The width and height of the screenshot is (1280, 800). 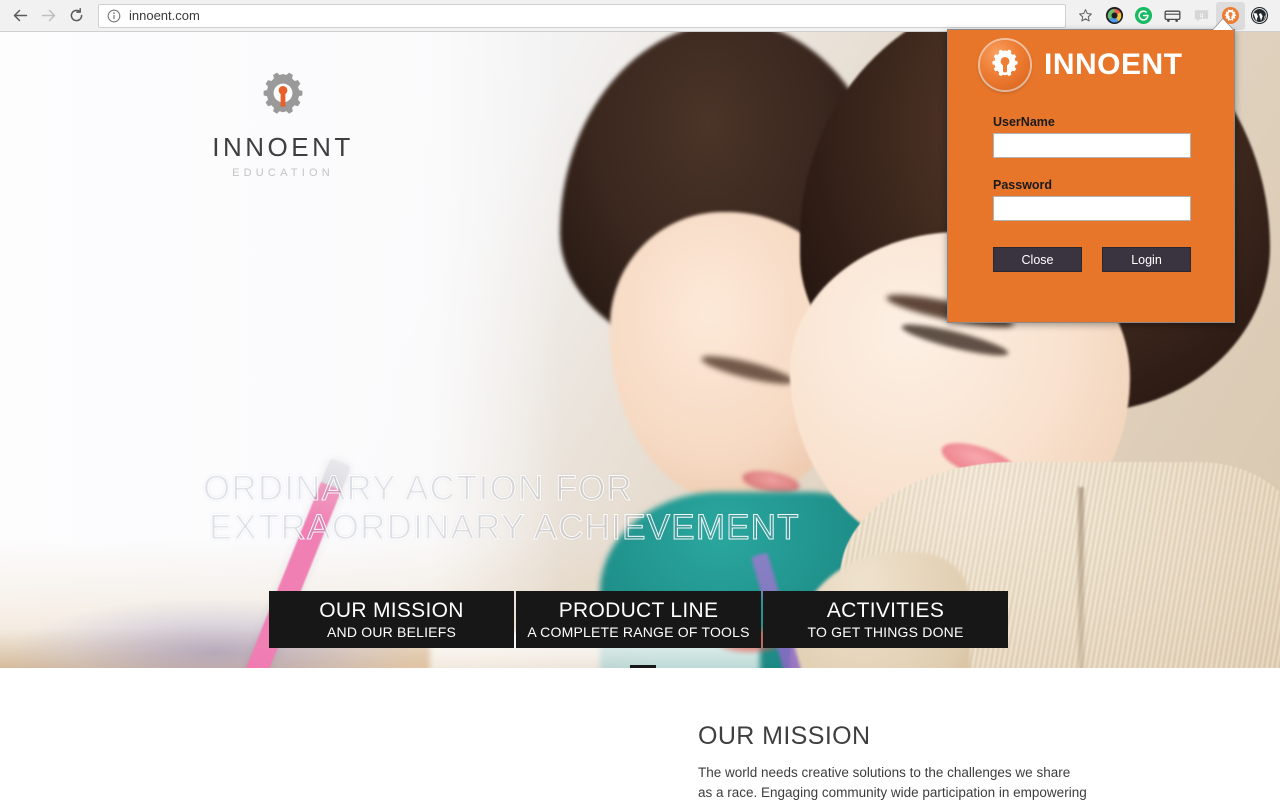 I want to click on popup-pointer-arrow, so click(x=1223, y=24).